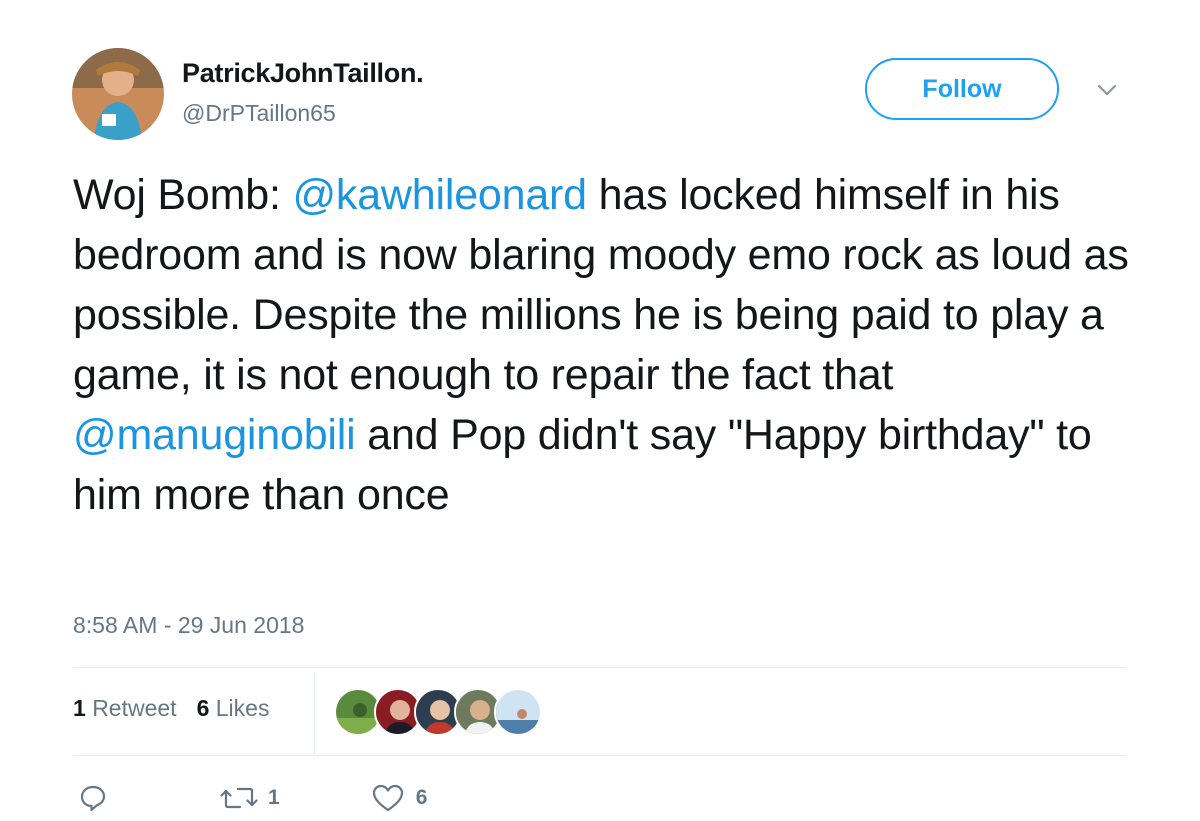 This screenshot has width=1200, height=821. I want to click on retweet-stat: 1 Retweet, so click(125, 708).